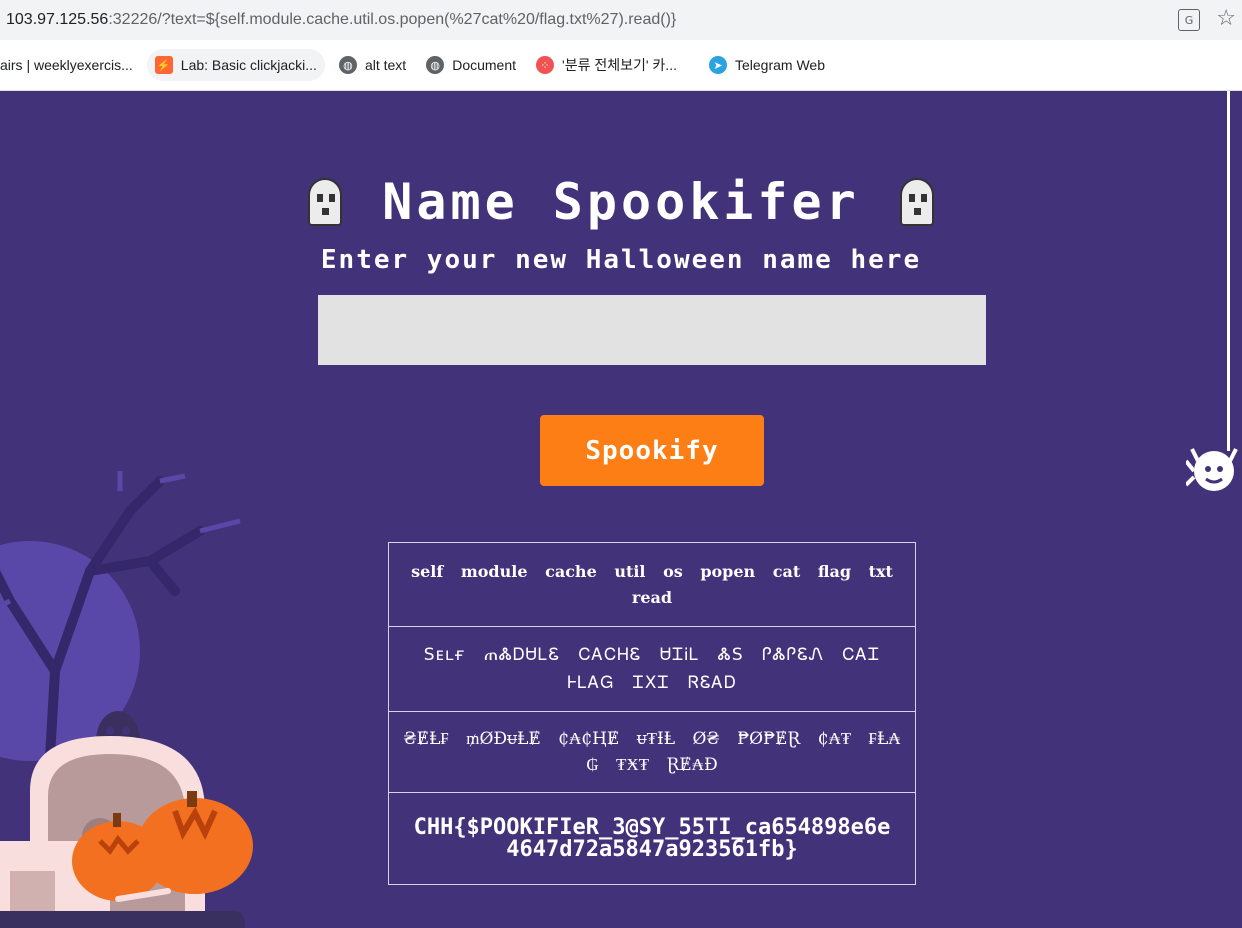 The width and height of the screenshot is (1242, 928). What do you see at coordinates (779, 65) in the screenshot?
I see `bookmark-label: Telegram Web` at bounding box center [779, 65].